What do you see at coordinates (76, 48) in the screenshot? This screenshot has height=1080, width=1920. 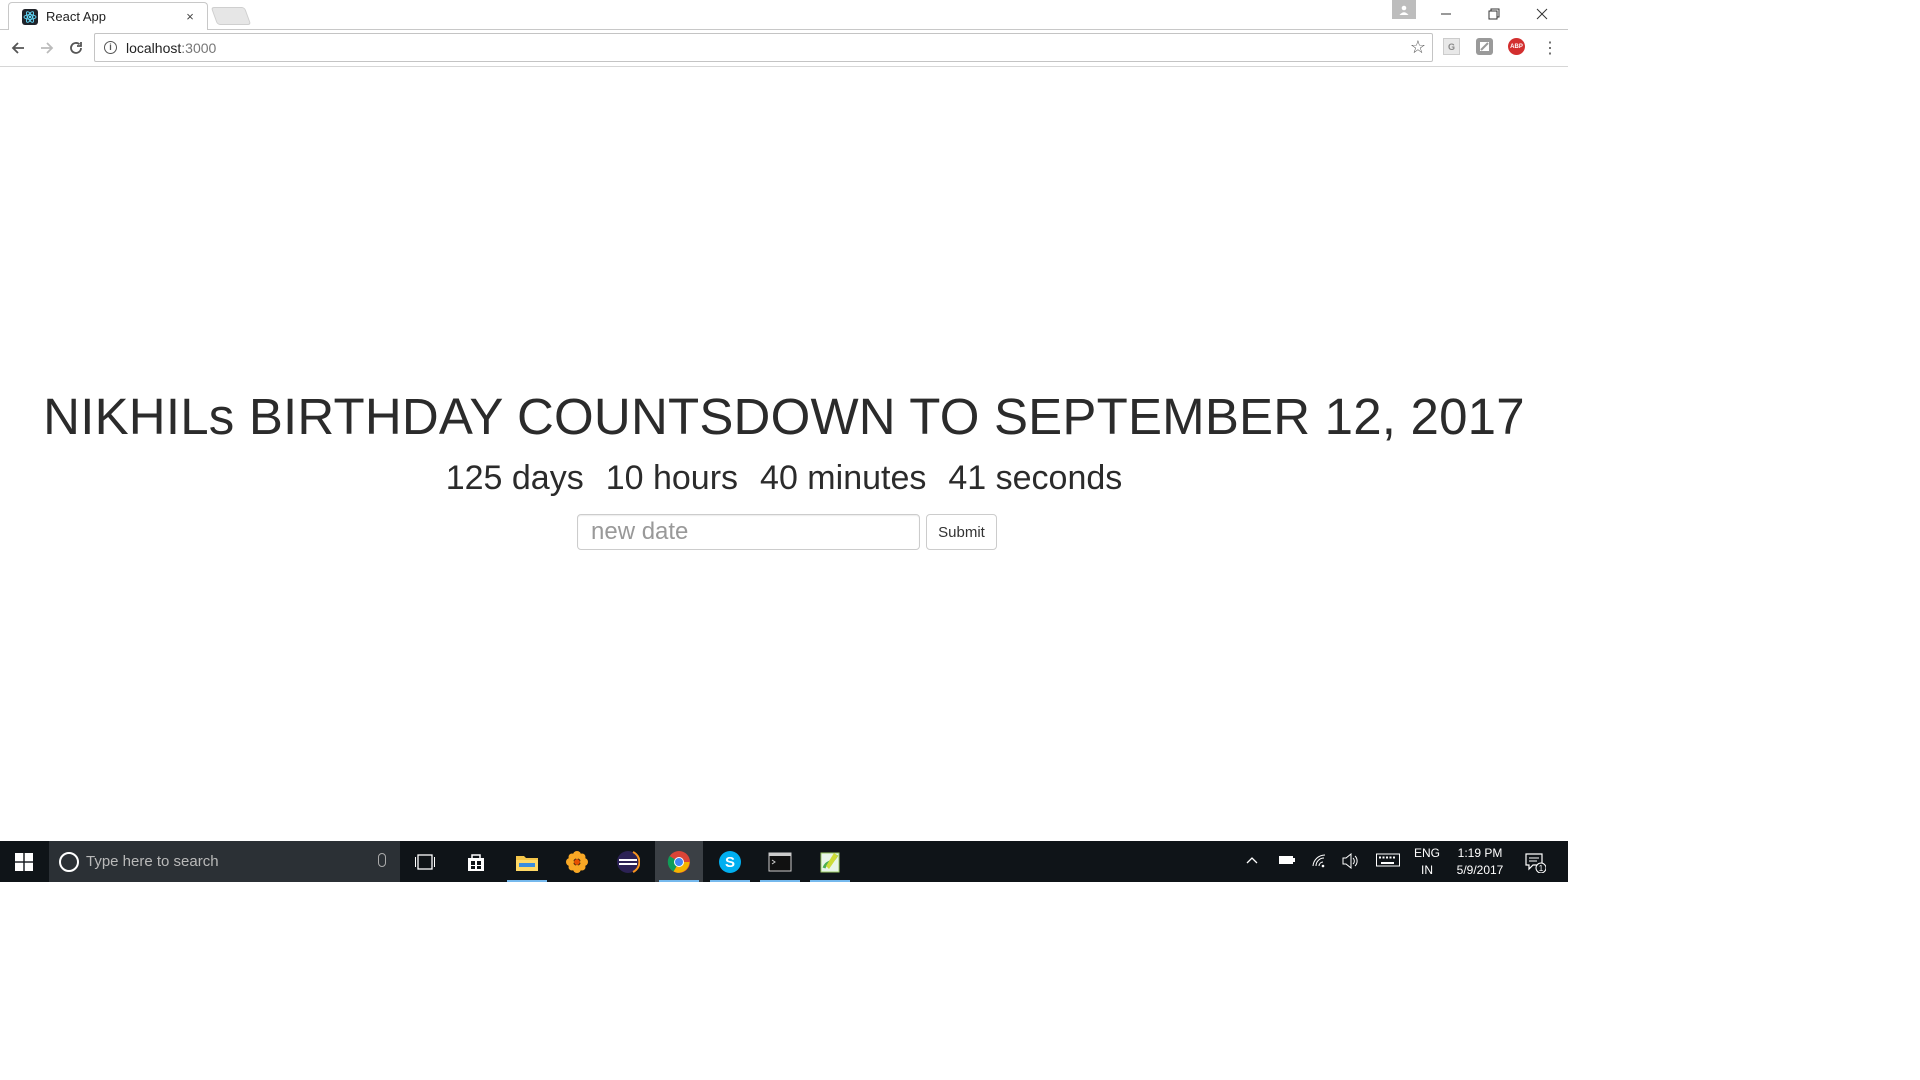 I see `reload-icon` at bounding box center [76, 48].